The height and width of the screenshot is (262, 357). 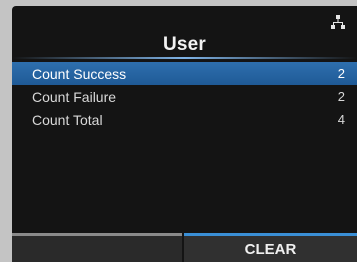 I want to click on left-softkey, so click(x=97, y=247).